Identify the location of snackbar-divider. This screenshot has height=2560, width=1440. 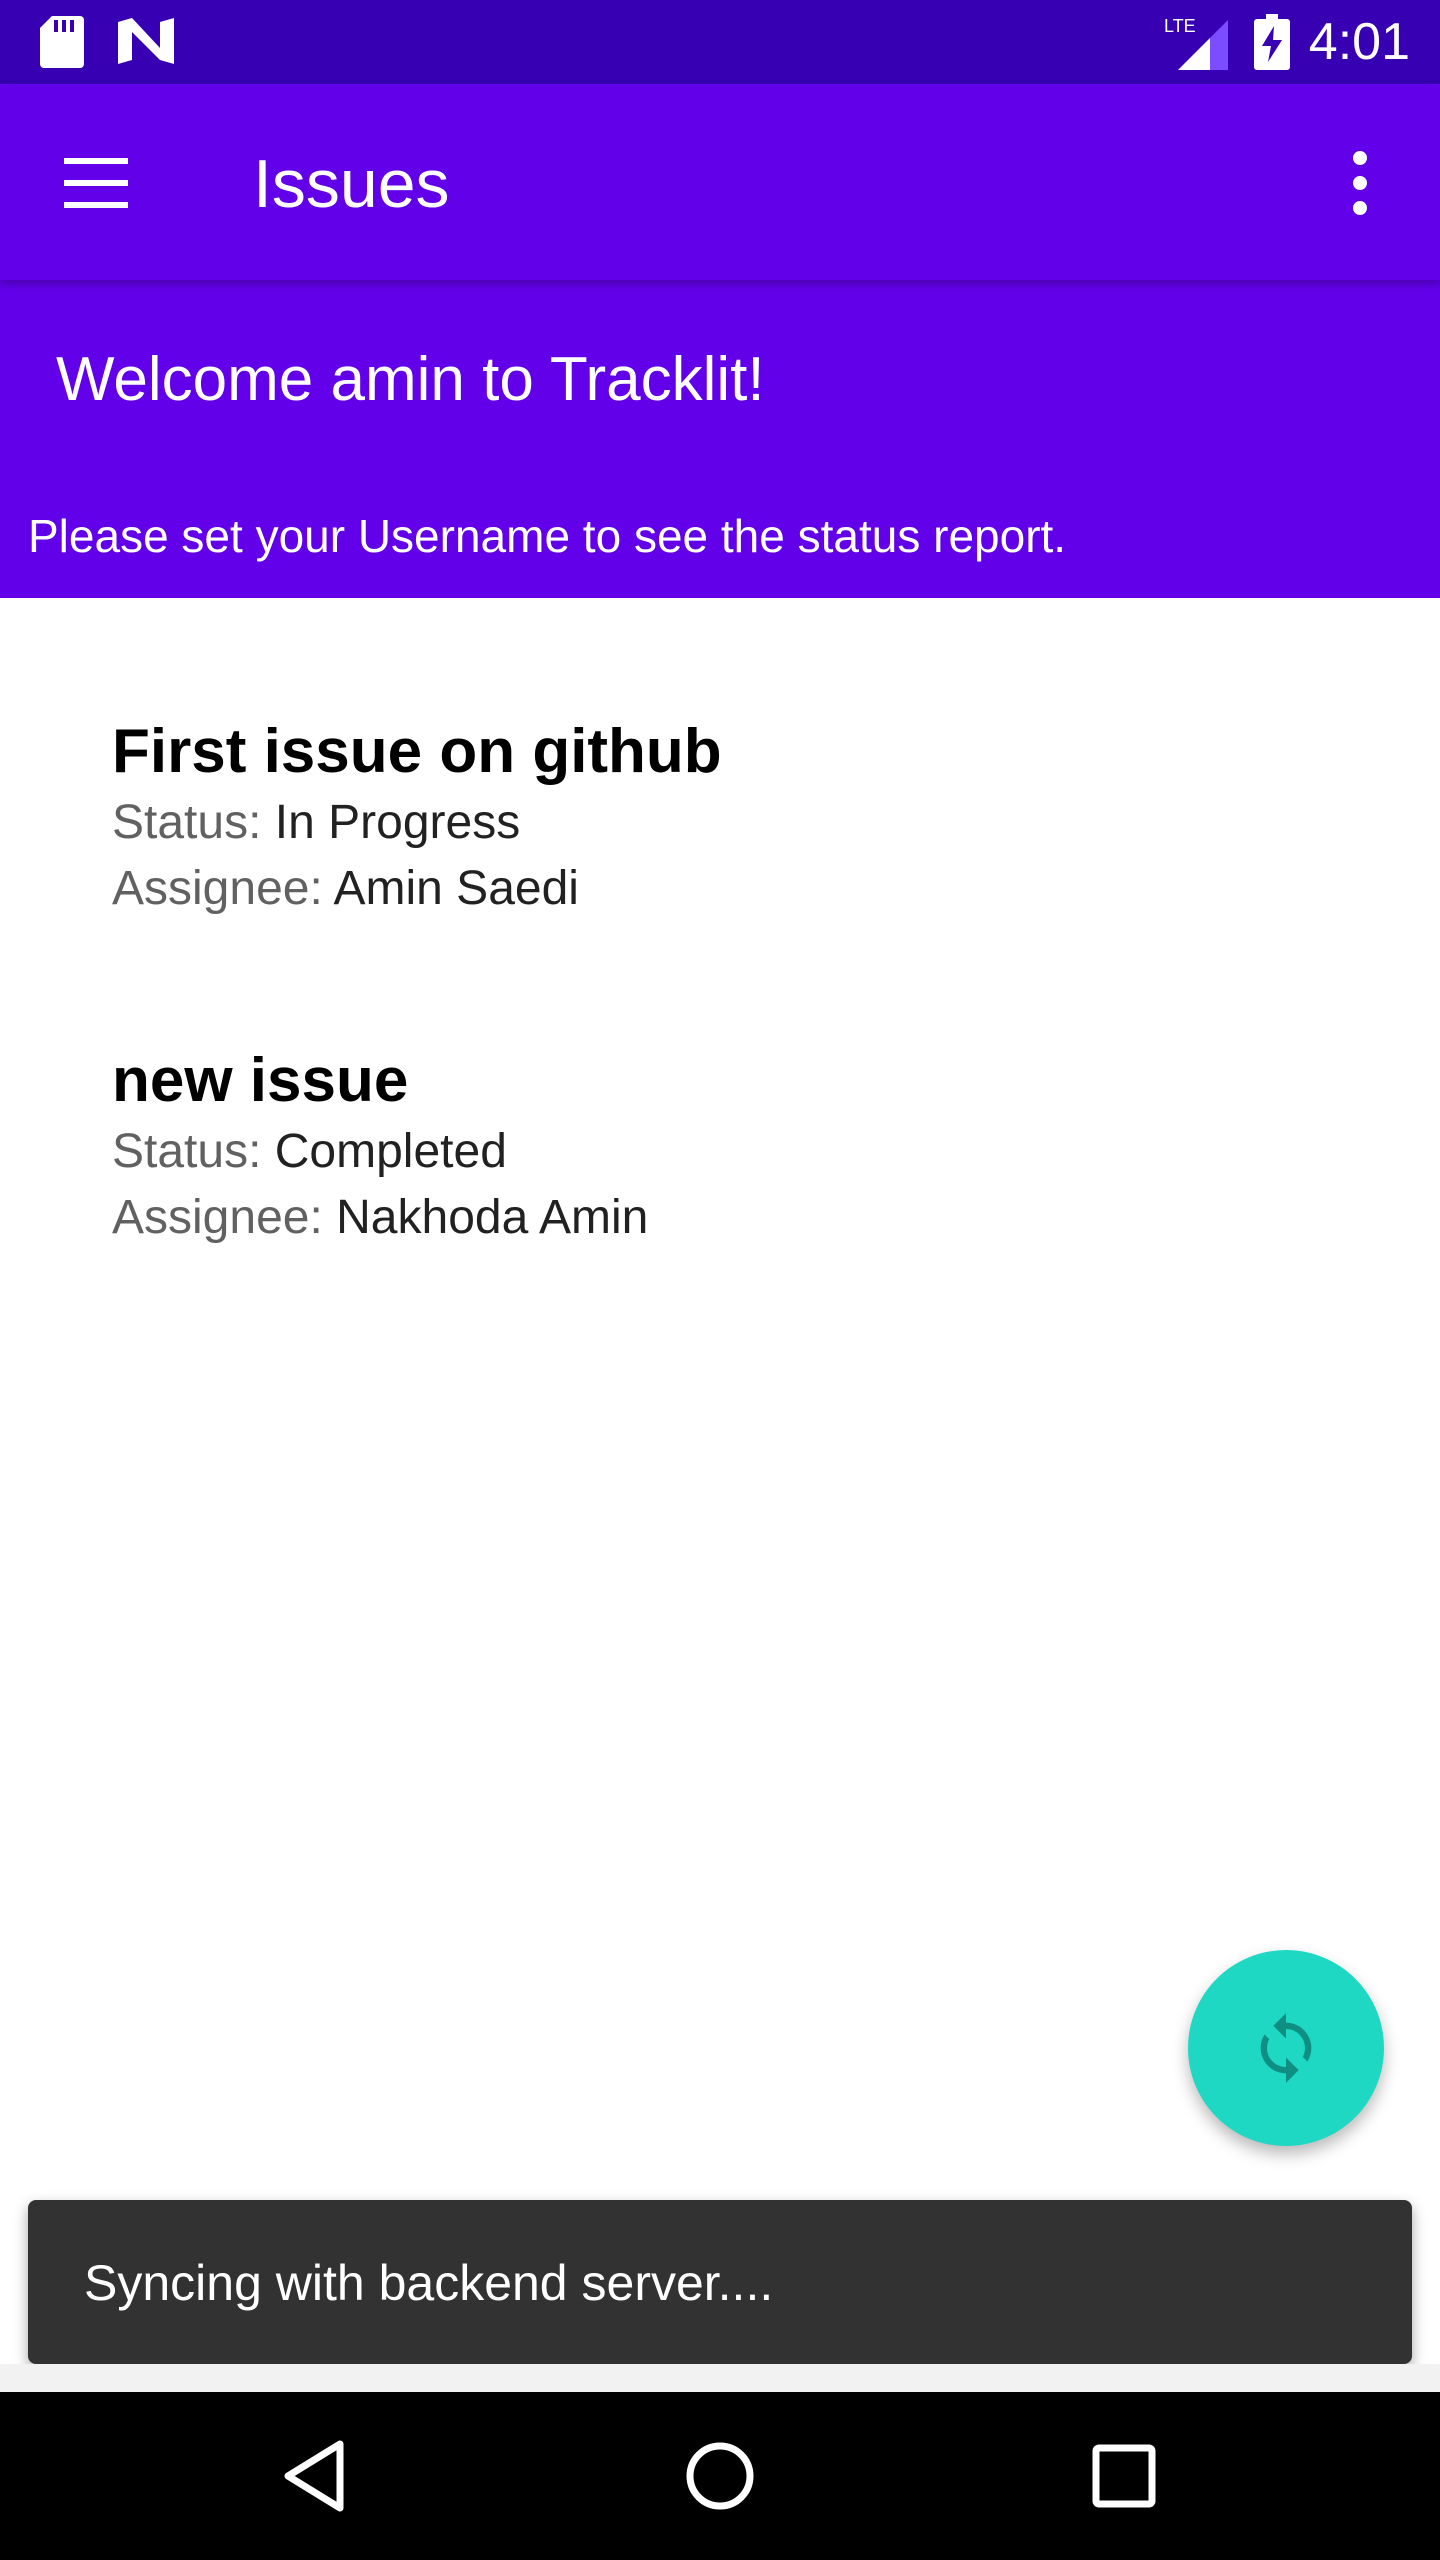
(720, 2378).